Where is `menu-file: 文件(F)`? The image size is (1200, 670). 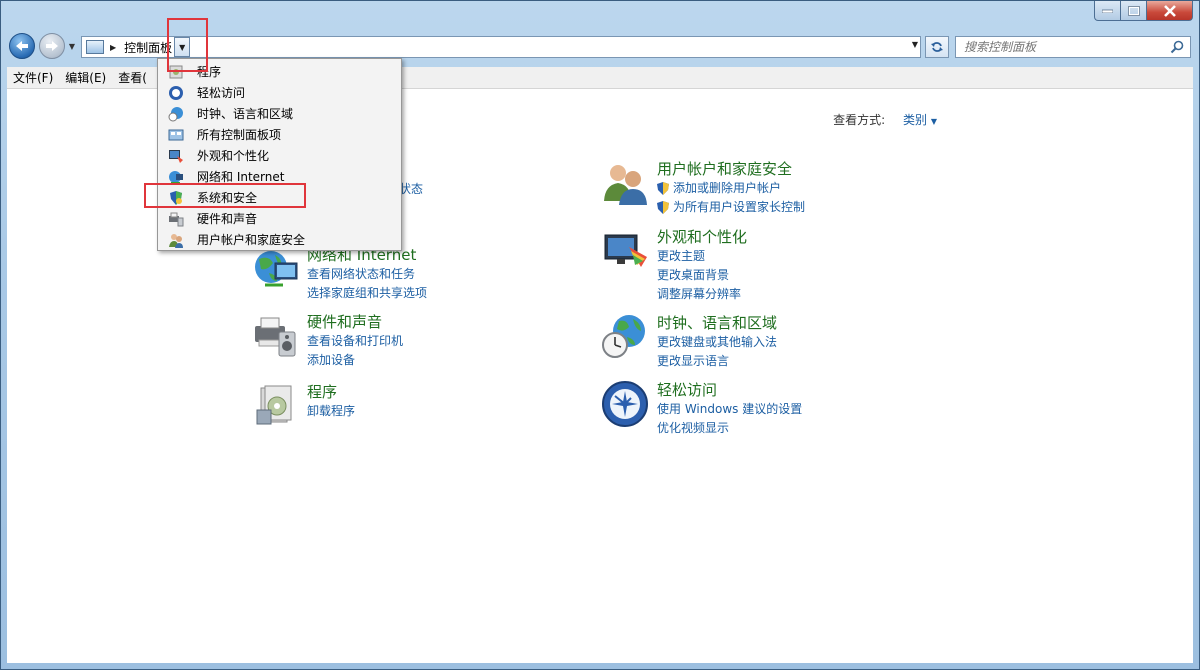
menu-file: 文件(F) is located at coordinates (33, 77).